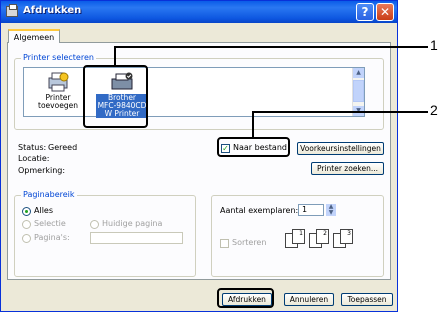  What do you see at coordinates (346, 236) in the screenshot?
I see `collate-page-icon: 3` at bounding box center [346, 236].